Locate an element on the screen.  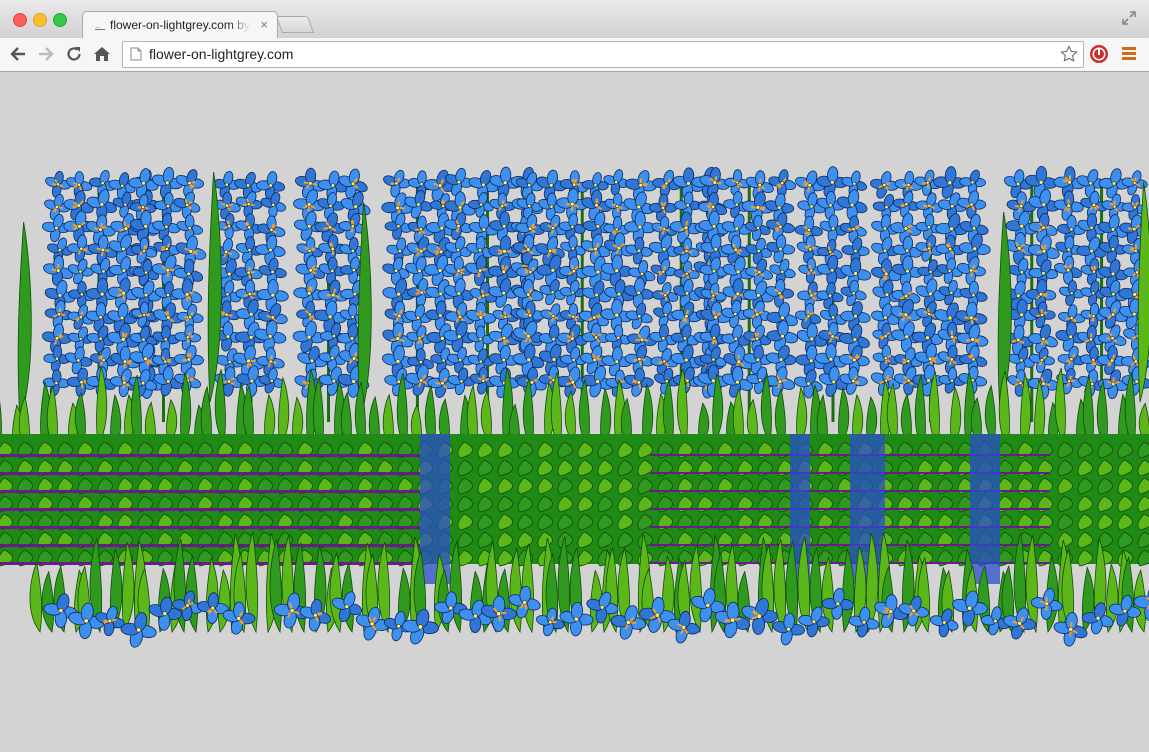
favicon-icon: .. is located at coordinates (100, 25).